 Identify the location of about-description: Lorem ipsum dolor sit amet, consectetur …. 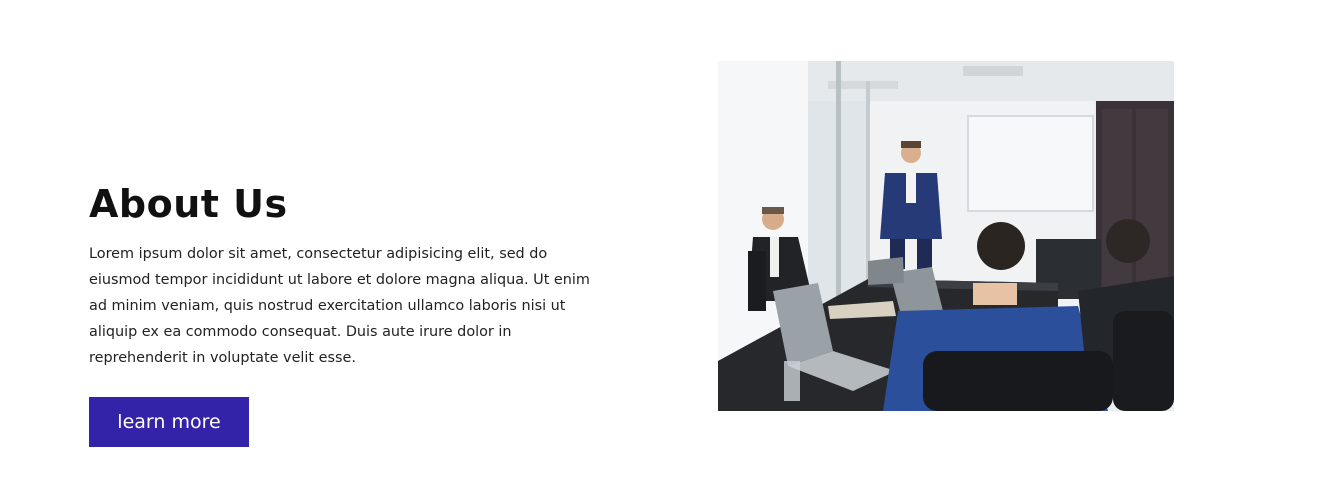
(339, 306).